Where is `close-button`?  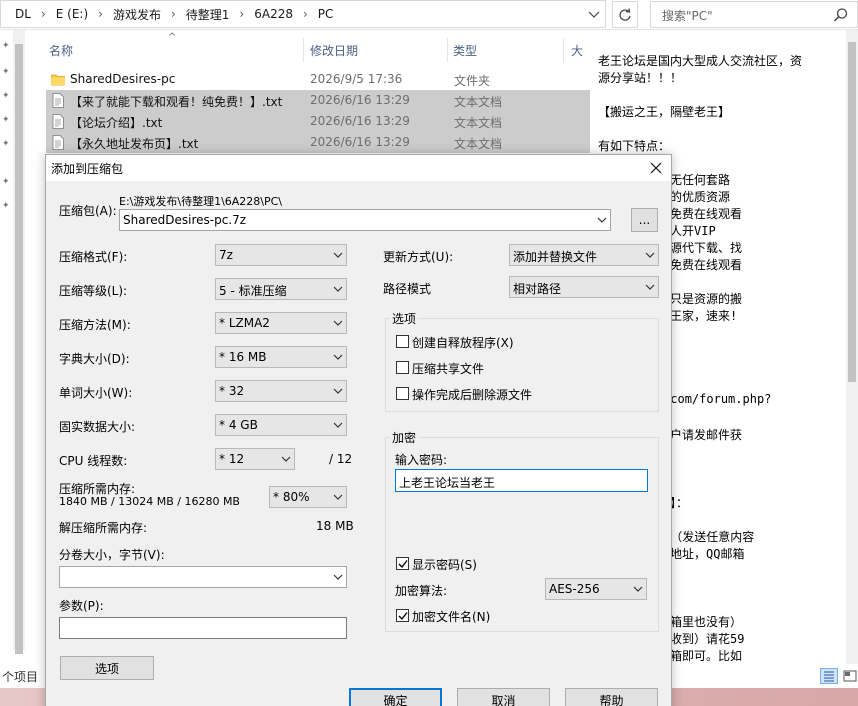 close-button is located at coordinates (656, 168).